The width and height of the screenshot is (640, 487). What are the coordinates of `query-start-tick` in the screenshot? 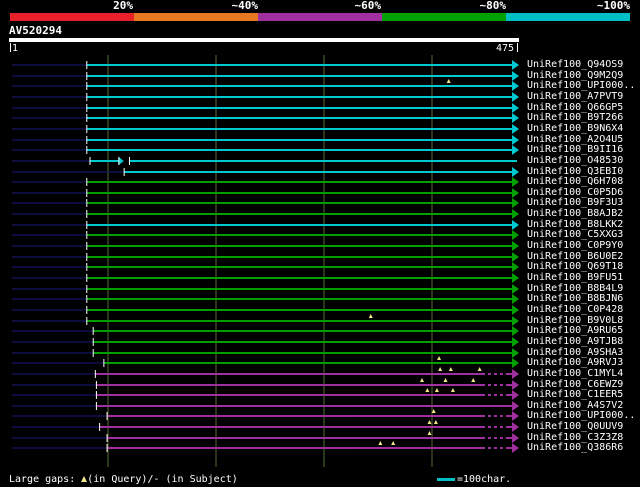 It's located at (10, 47).